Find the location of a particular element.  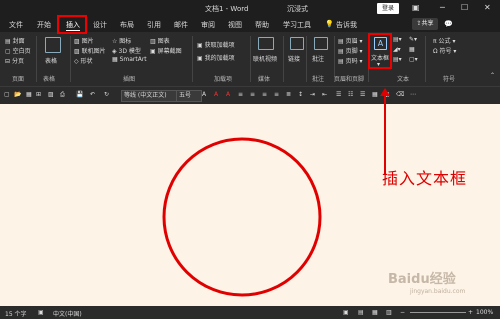

proofing-icon: ▣ is located at coordinates (41, 312).